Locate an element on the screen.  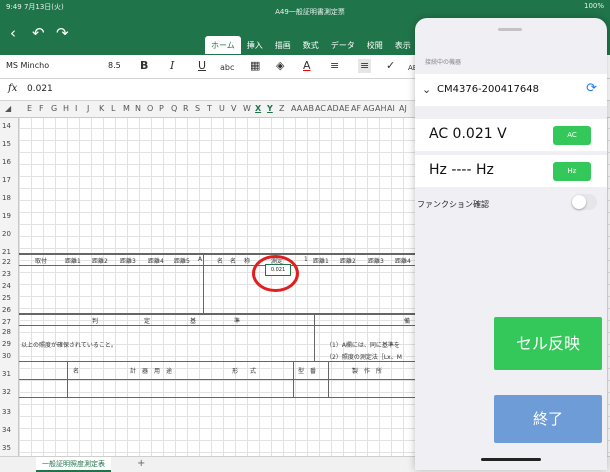
row-number: 32 is located at coordinates (6, 392).